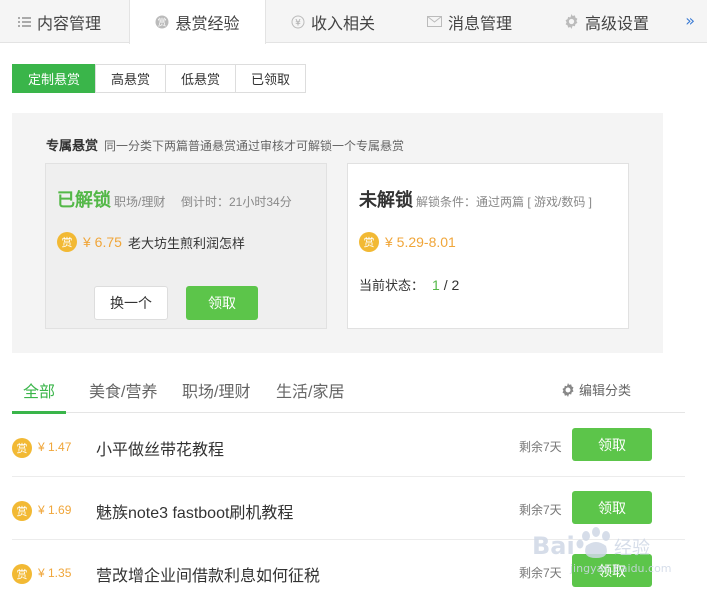 Image resolution: width=707 pixels, height=594 pixels. What do you see at coordinates (69, 24) in the screenshot?
I see `tab-label: 内容管理` at bounding box center [69, 24].